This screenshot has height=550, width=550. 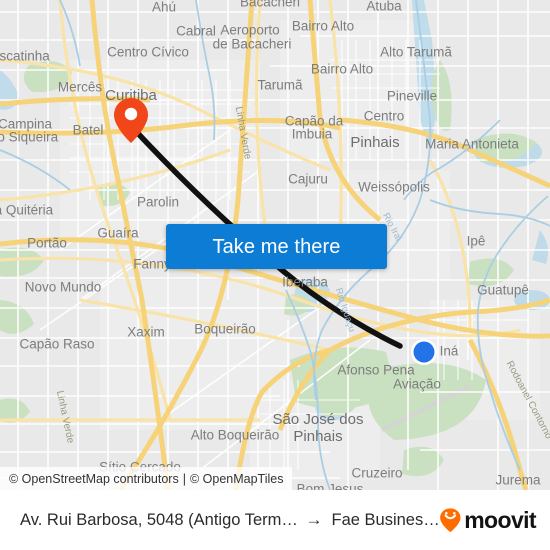 I want to click on svg-text: Cascatinha, so click(x=25, y=56).